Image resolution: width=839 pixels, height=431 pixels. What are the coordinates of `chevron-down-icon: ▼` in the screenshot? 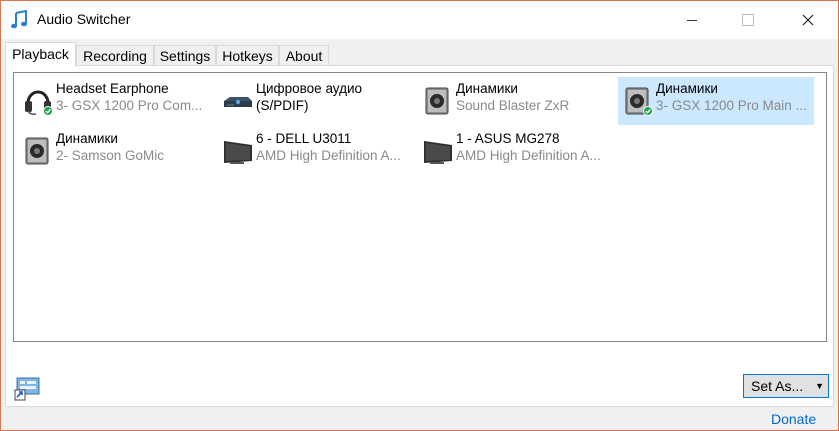 It's located at (819, 386).